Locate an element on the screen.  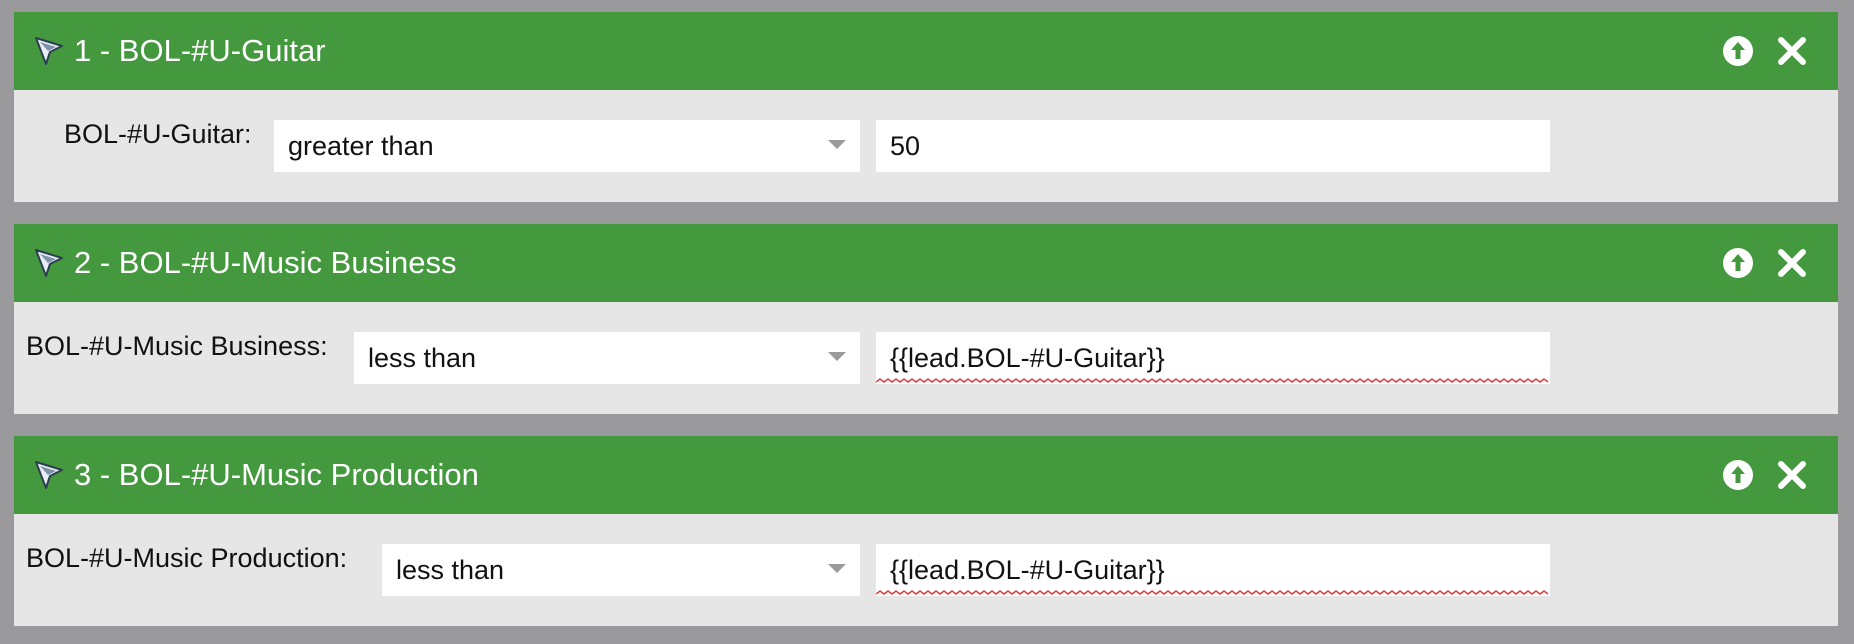
filter-title: 2 - BOL-#U-Music Business is located at coordinates (265, 262).